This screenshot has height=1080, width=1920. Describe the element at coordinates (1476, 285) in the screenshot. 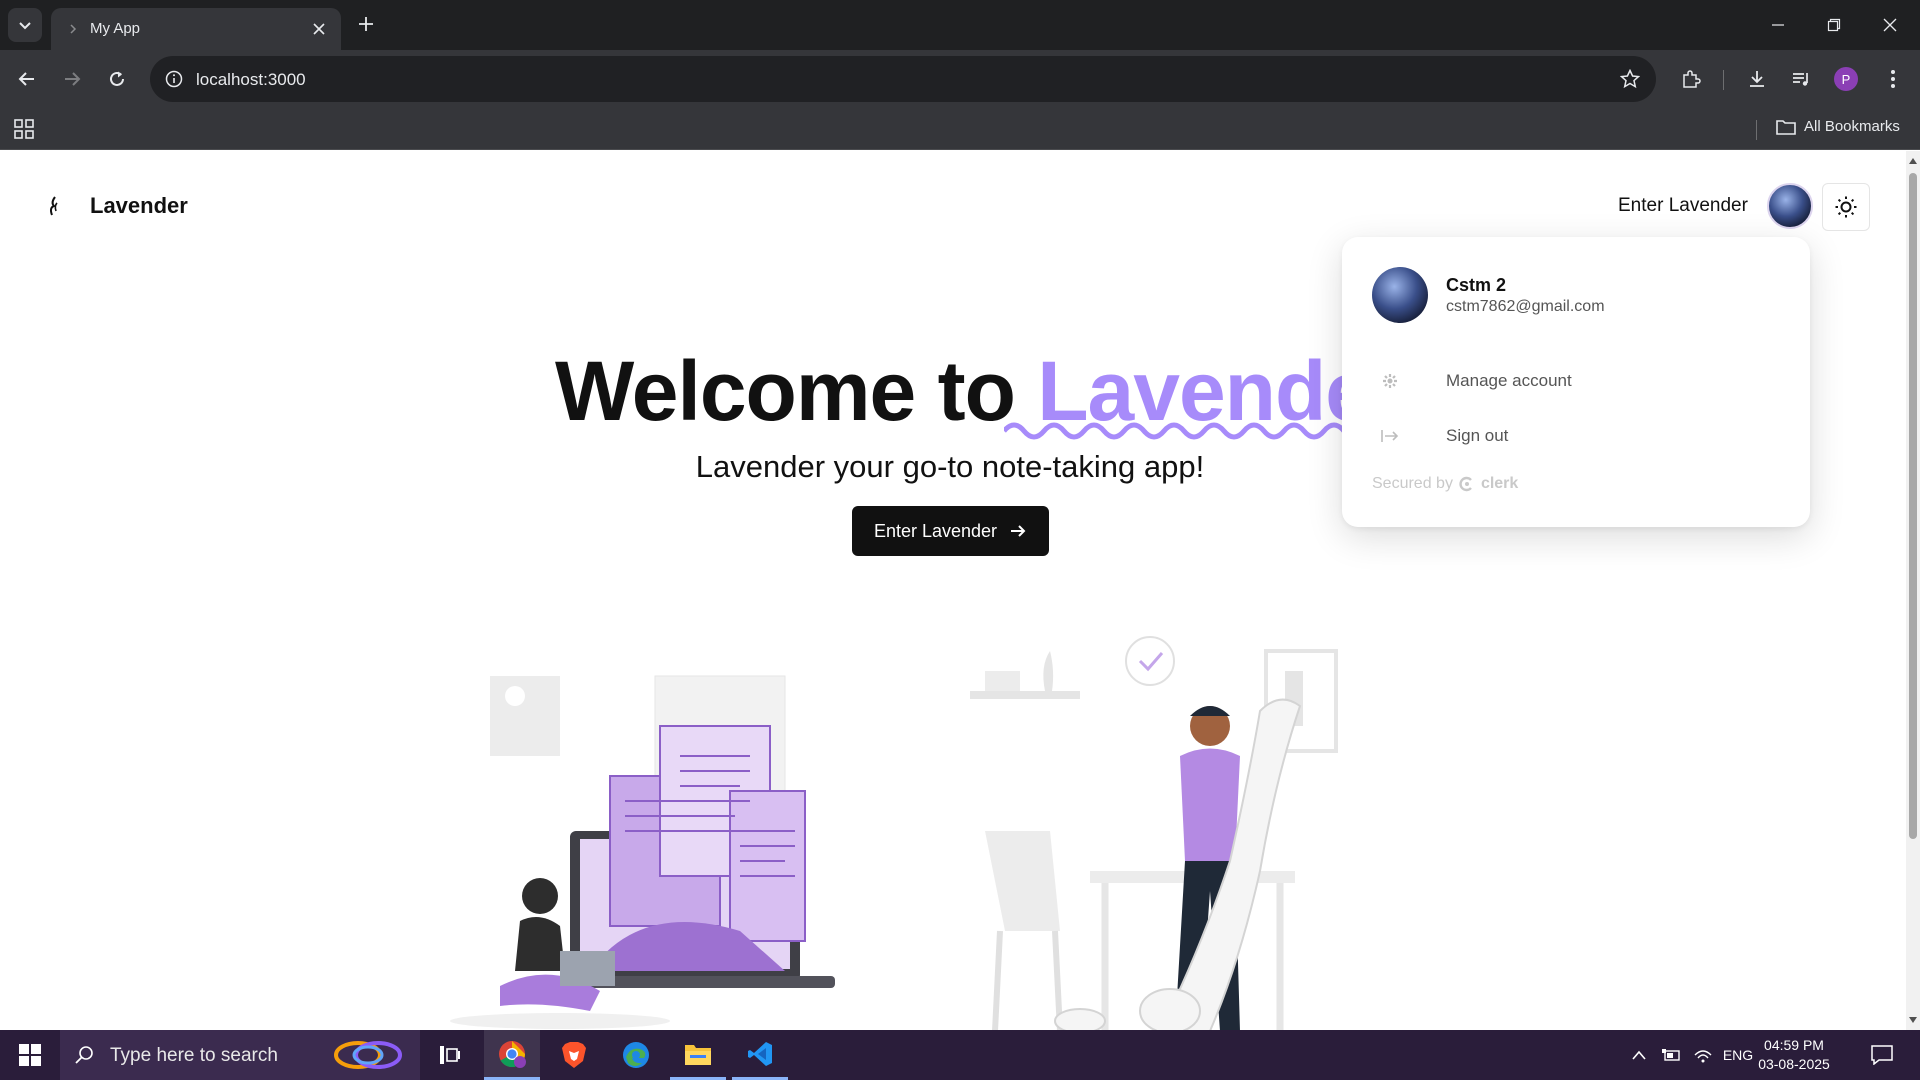

I see `user-name: Cstm 2` at that location.